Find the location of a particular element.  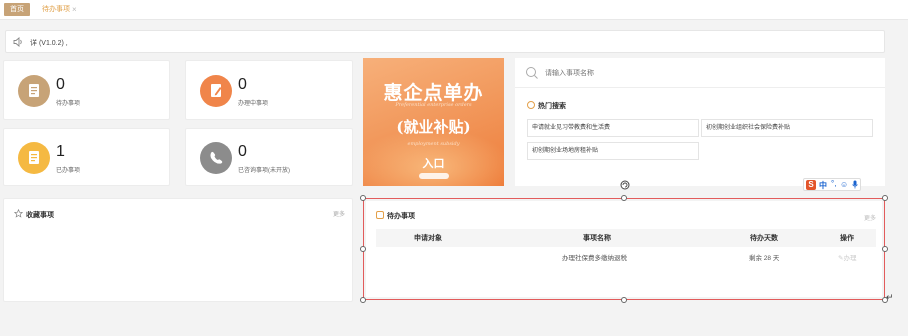

document-icon is located at coordinates (34, 91).